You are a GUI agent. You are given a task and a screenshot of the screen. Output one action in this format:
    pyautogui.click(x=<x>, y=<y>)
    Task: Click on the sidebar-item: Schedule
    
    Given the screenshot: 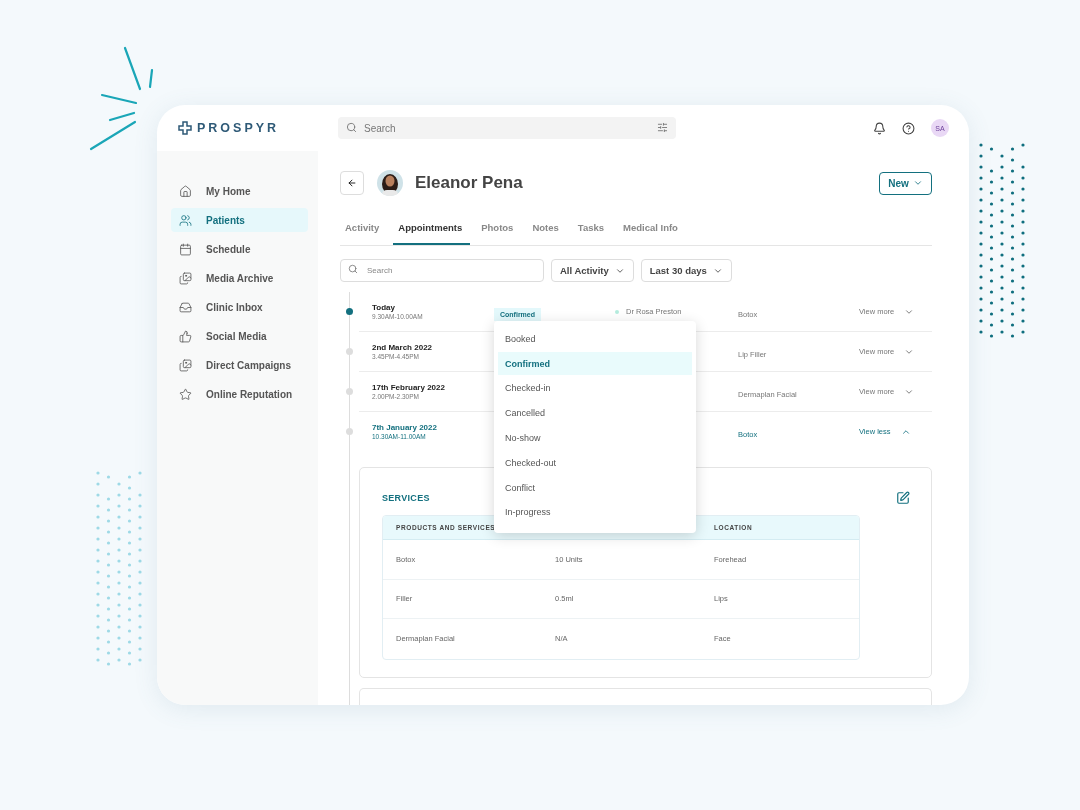 What is the action you would take?
    pyautogui.click(x=239, y=249)
    